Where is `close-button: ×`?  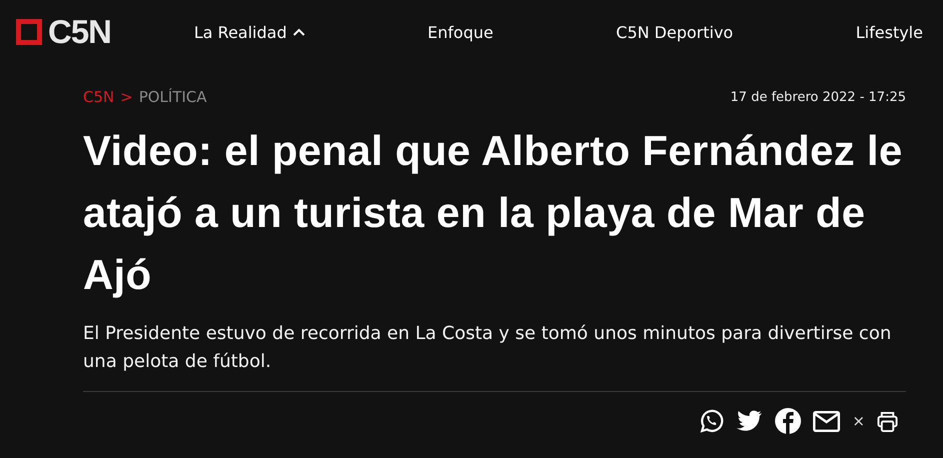 close-button: × is located at coordinates (858, 421).